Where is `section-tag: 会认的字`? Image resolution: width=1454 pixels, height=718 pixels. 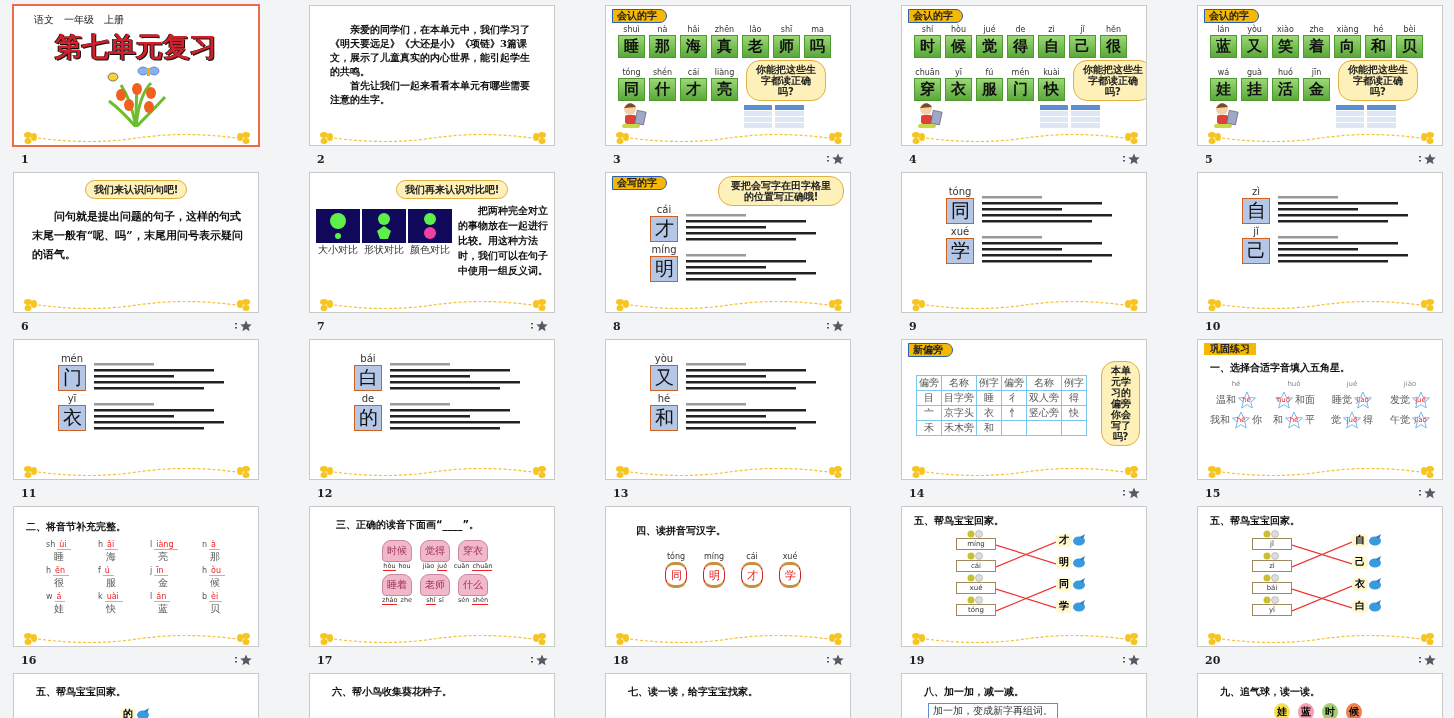
section-tag: 会认的字 is located at coordinates (1231, 16).